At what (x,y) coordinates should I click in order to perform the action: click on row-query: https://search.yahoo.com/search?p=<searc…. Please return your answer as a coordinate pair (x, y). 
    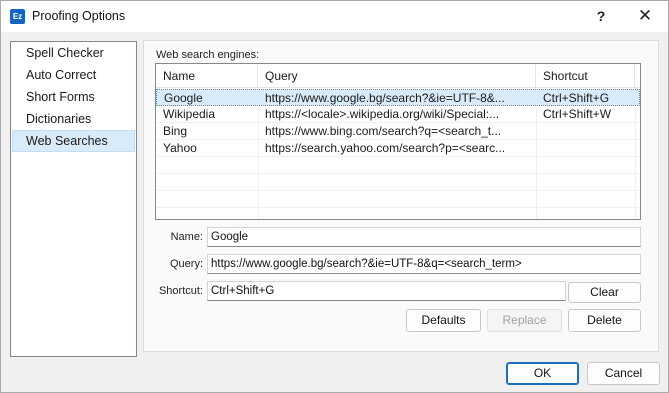
    Looking at the image, I should click on (385, 148).